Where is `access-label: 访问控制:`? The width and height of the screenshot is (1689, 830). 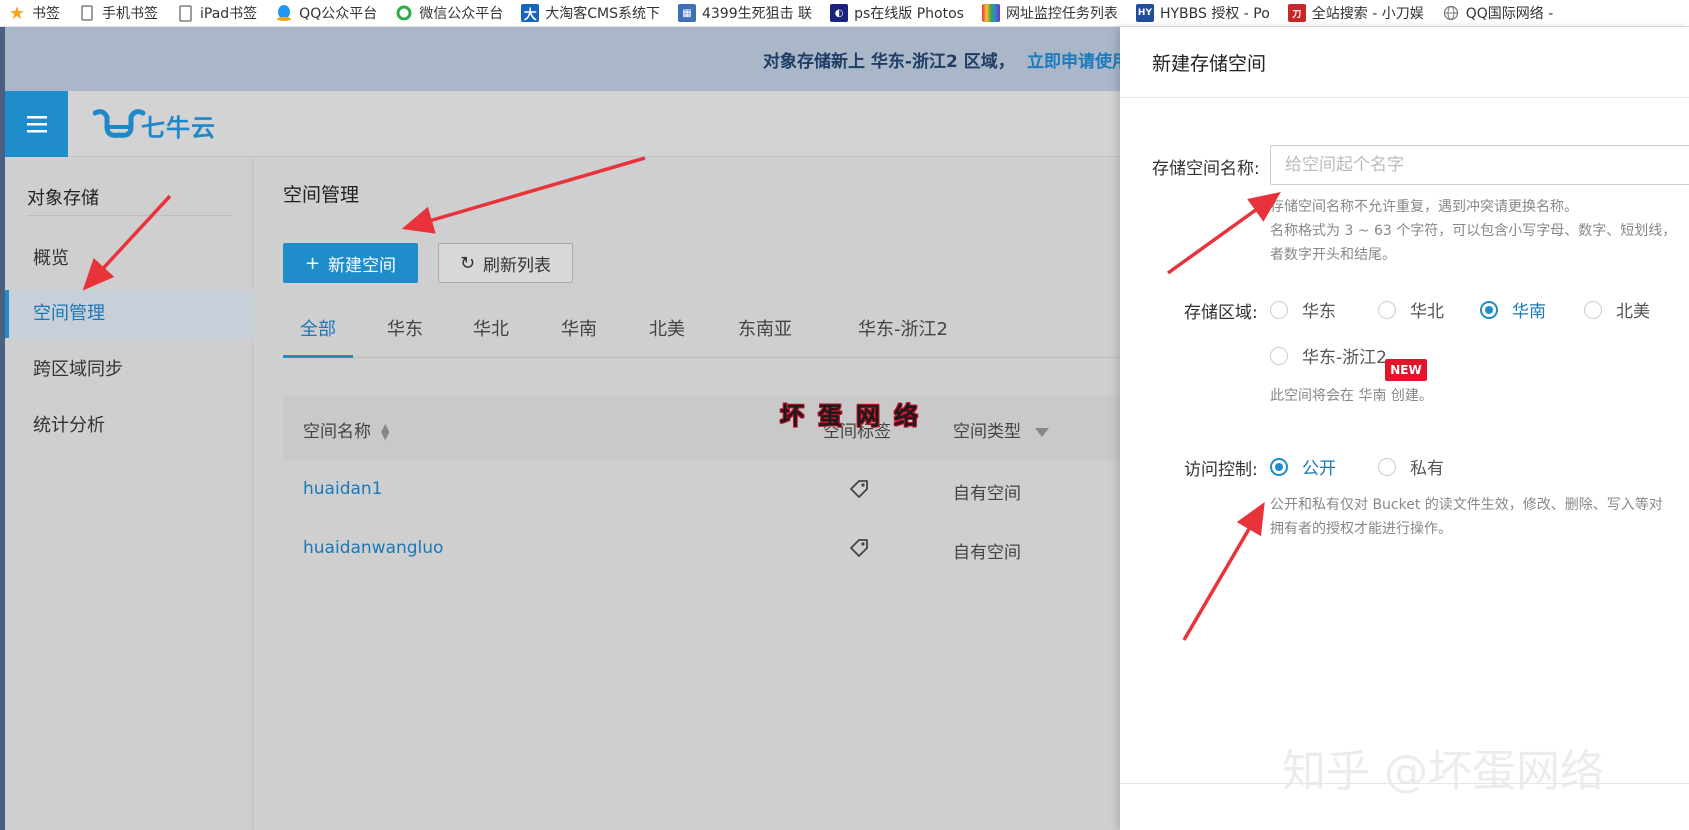
access-label: 访问控制: is located at coordinates (1221, 470).